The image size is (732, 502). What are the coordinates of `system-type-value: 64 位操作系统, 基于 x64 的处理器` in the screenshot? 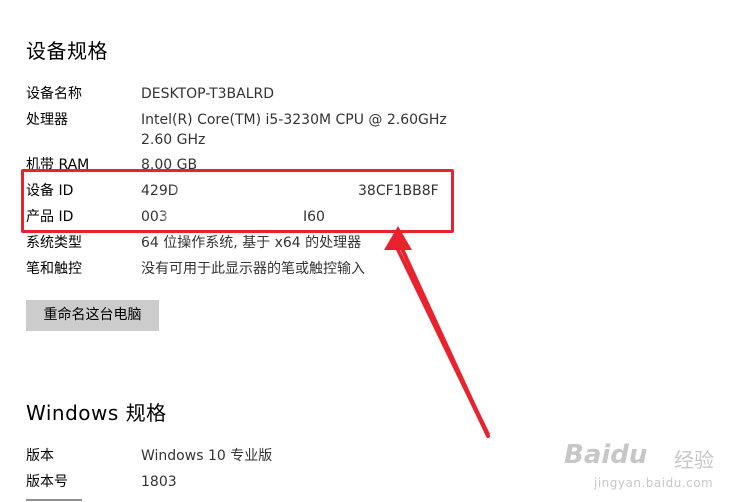 It's located at (251, 243).